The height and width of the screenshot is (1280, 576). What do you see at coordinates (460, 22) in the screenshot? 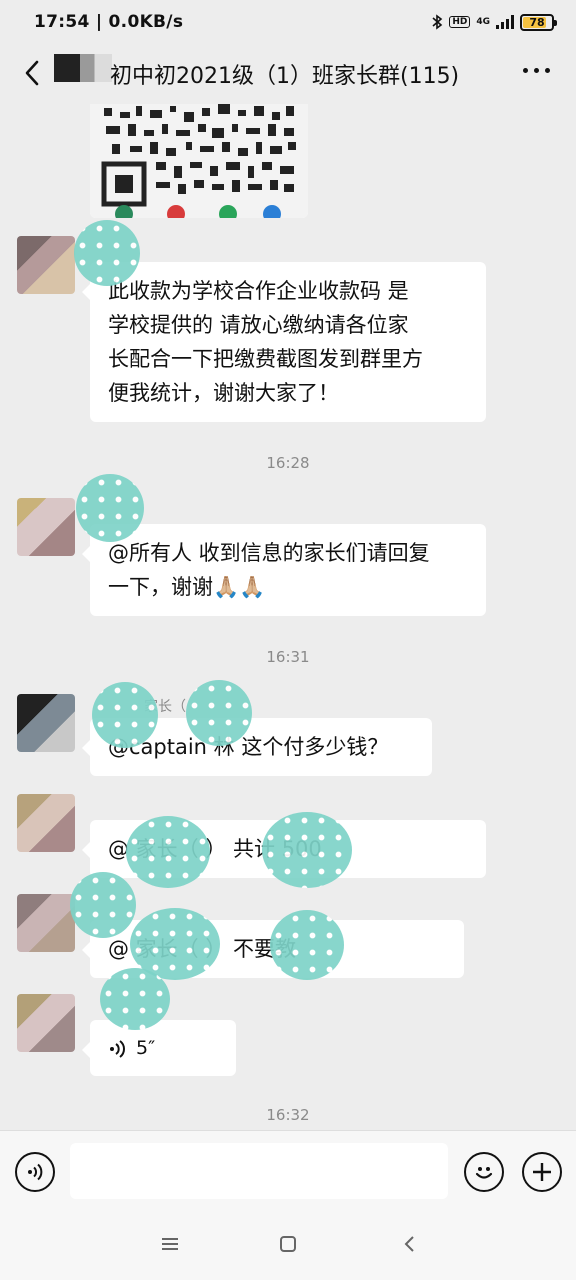
I see `hd-badge: HD` at bounding box center [460, 22].